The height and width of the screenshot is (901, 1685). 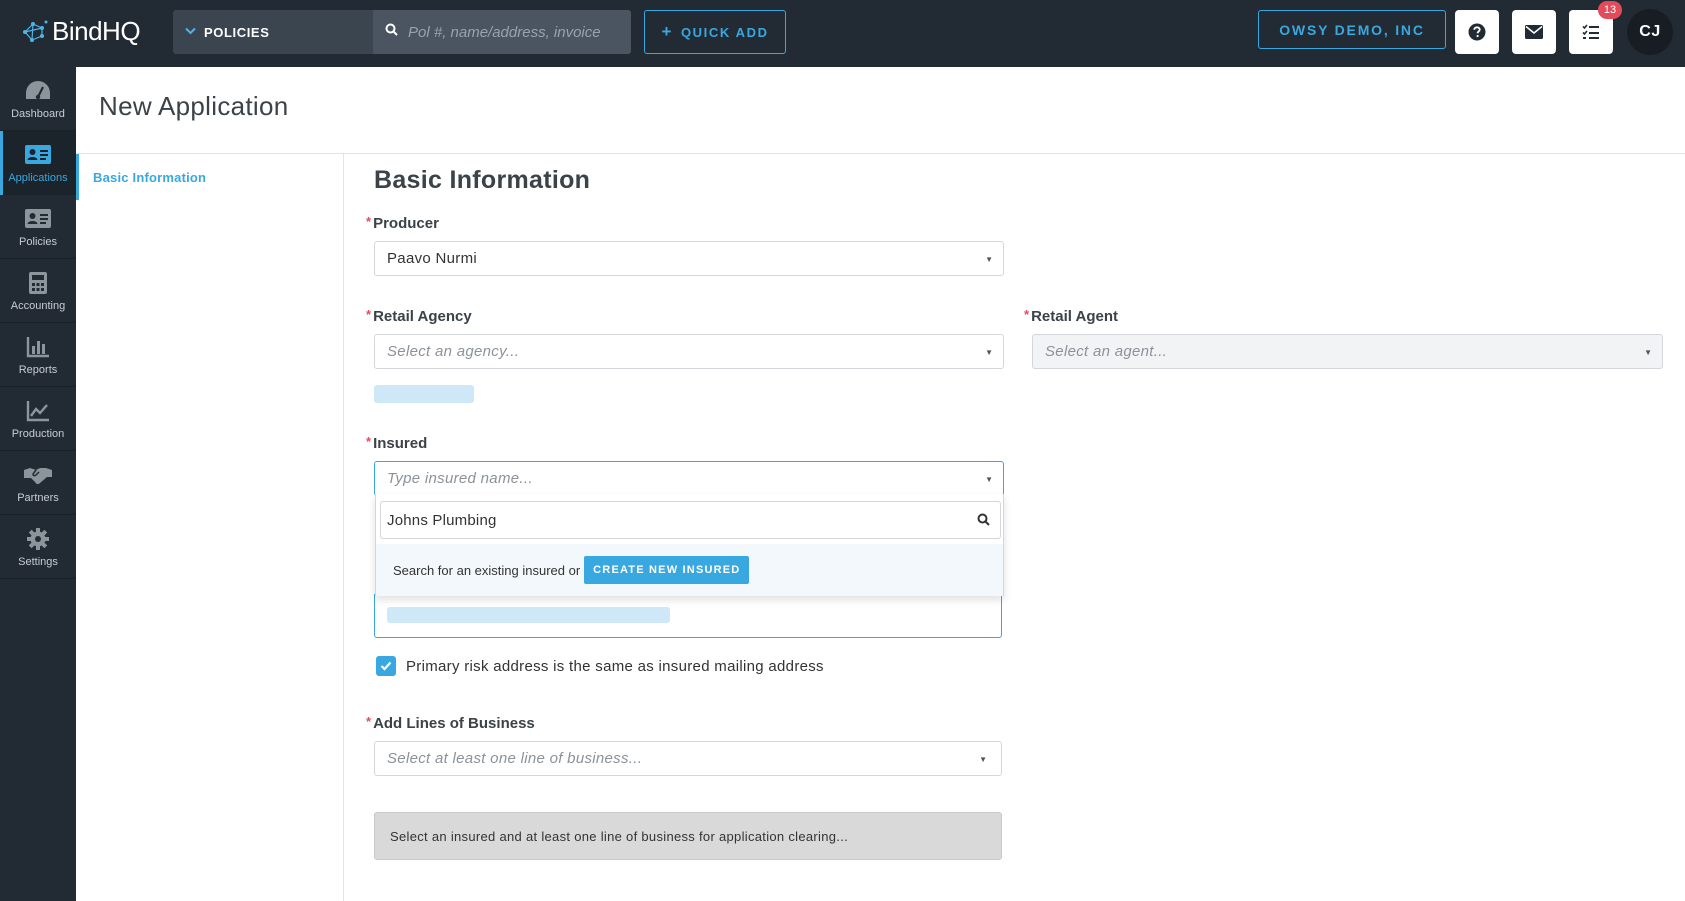 I want to click on producer-label-text: Producer, so click(x=406, y=223).